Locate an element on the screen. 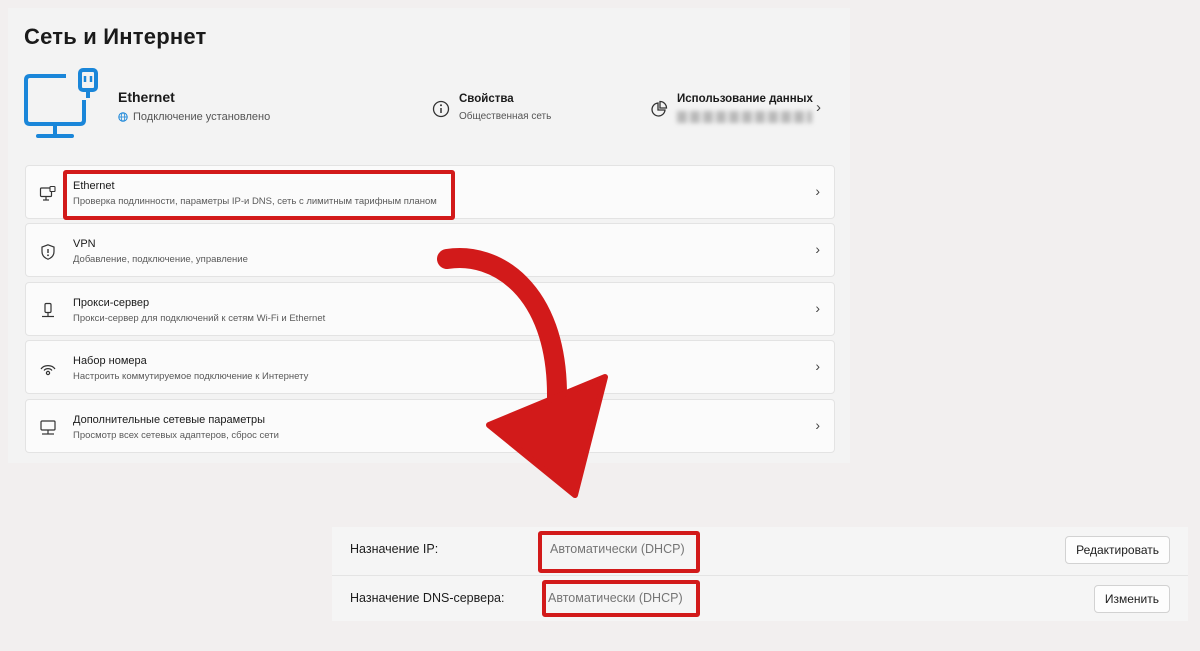 The width and height of the screenshot is (1200, 651). edit-dns-button: Изменить is located at coordinates (1131, 599).